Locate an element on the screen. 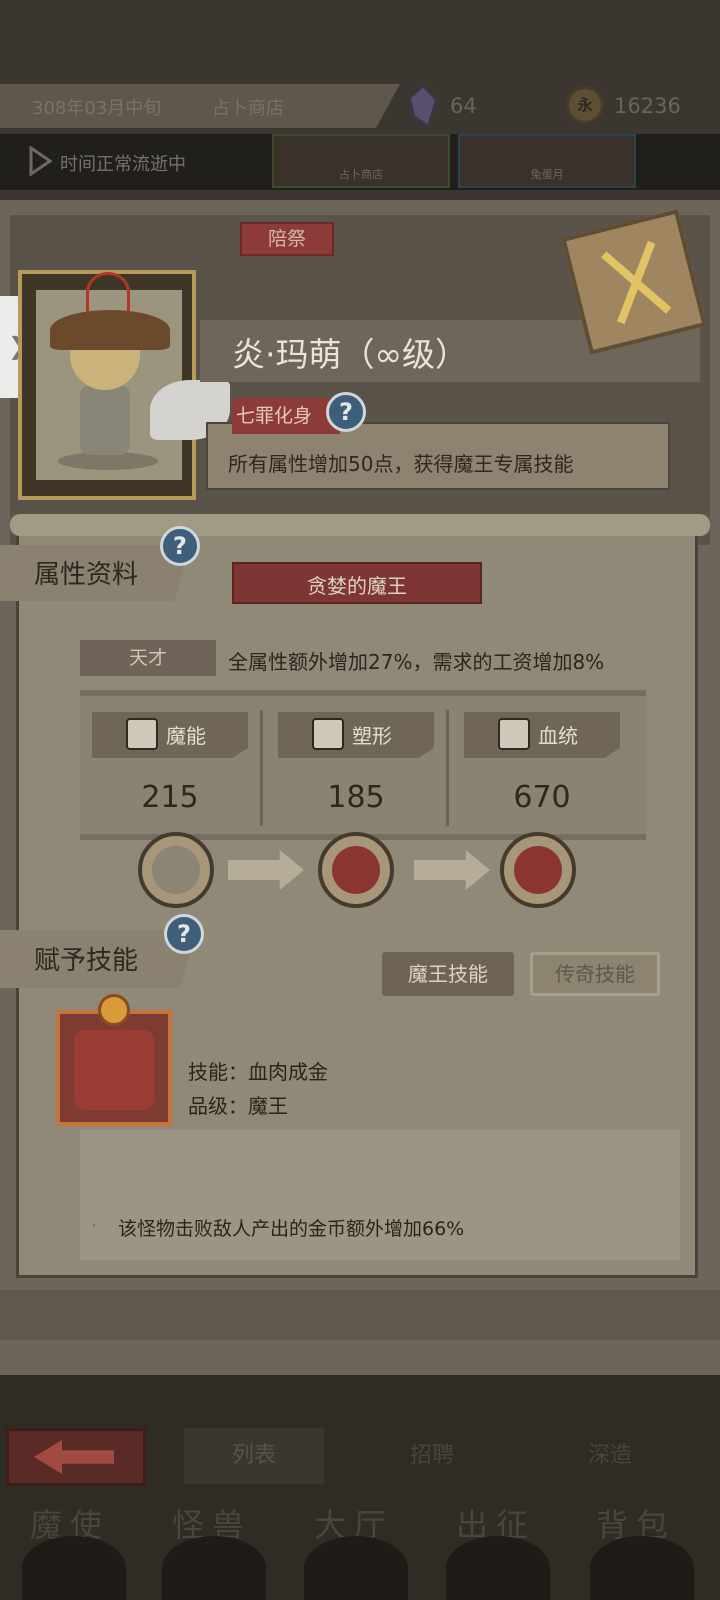  expedition-icon is located at coordinates (498, 1568).